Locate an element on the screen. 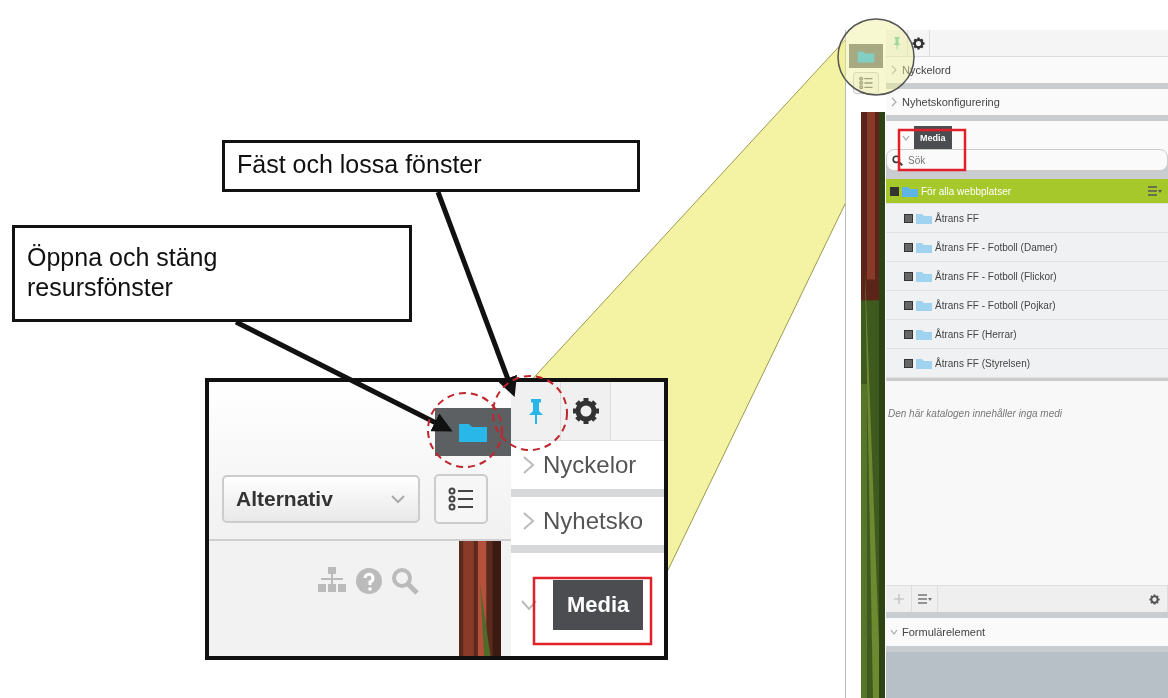 This screenshot has width=1168, height=698. empty-message: Den här katalogen innehåller inga medi is located at coordinates (975, 413).